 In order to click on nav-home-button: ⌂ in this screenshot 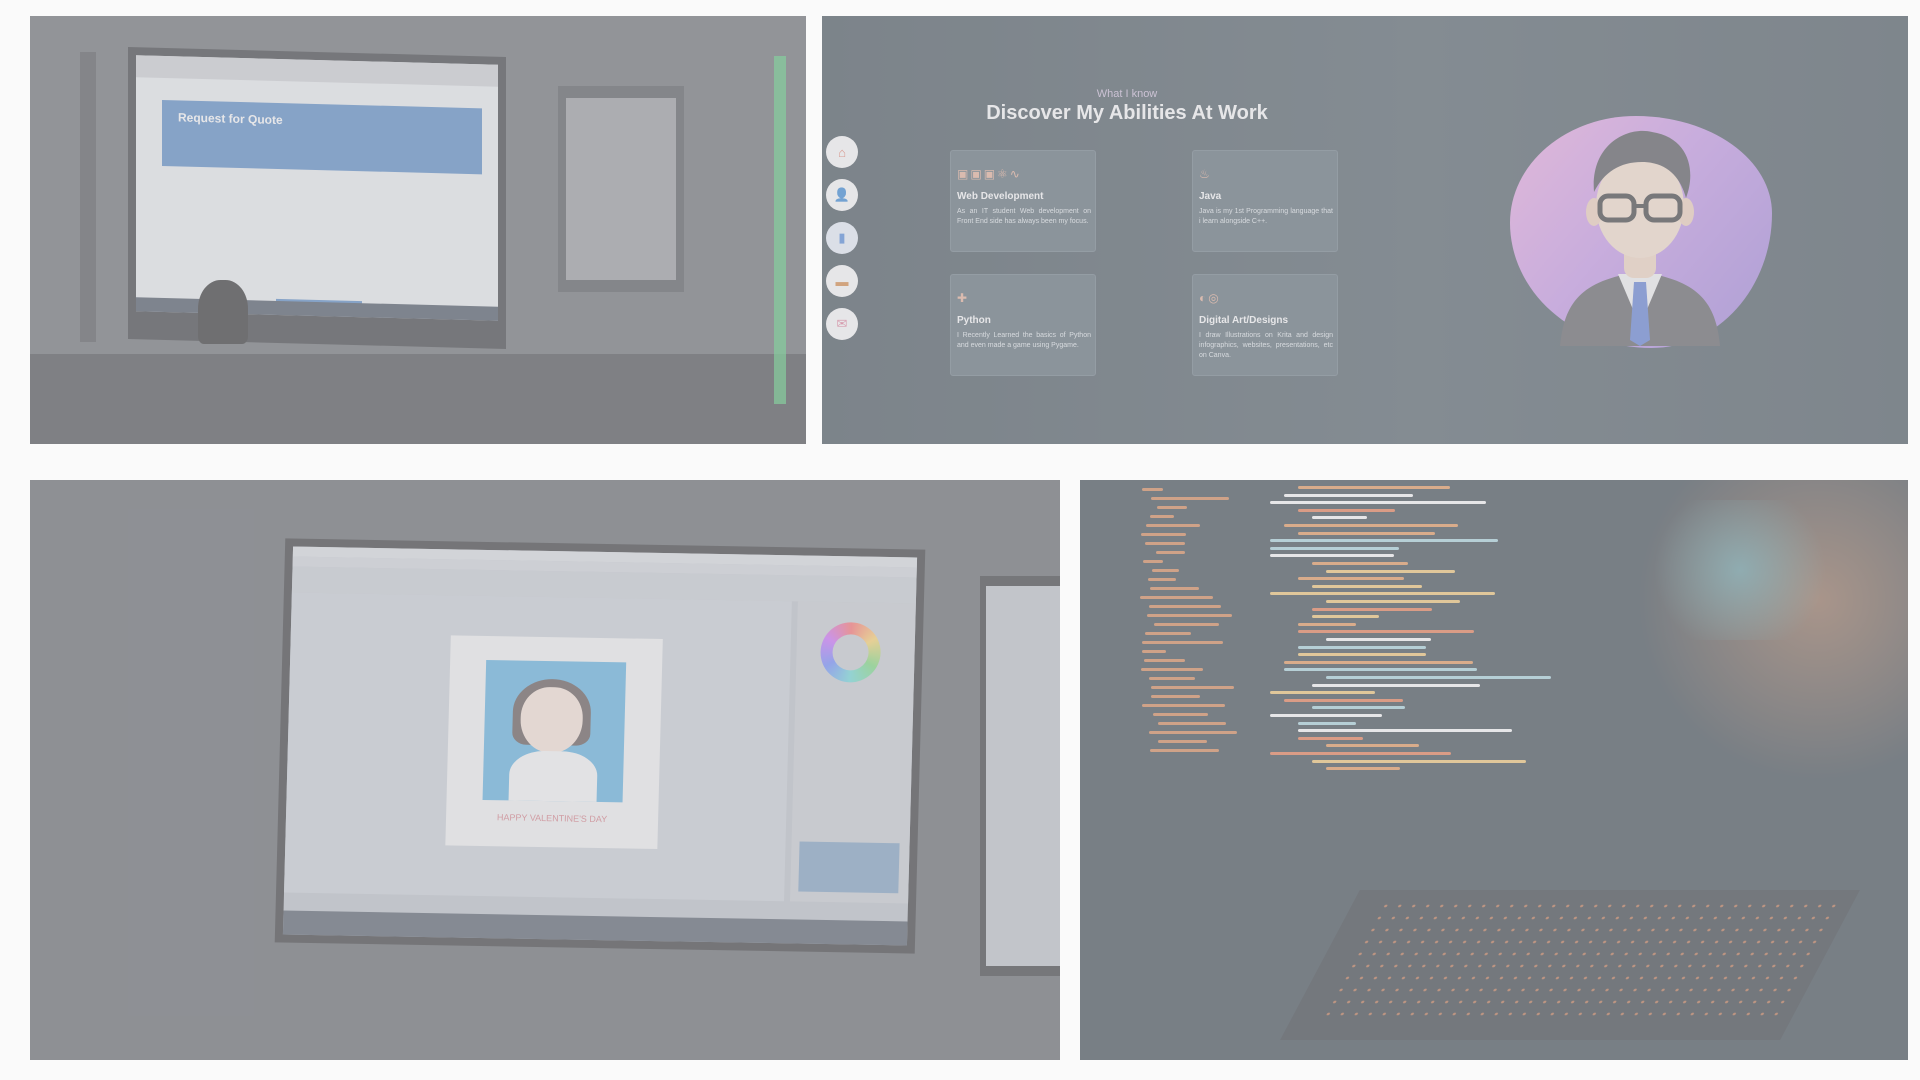, I will do `click(842, 152)`.